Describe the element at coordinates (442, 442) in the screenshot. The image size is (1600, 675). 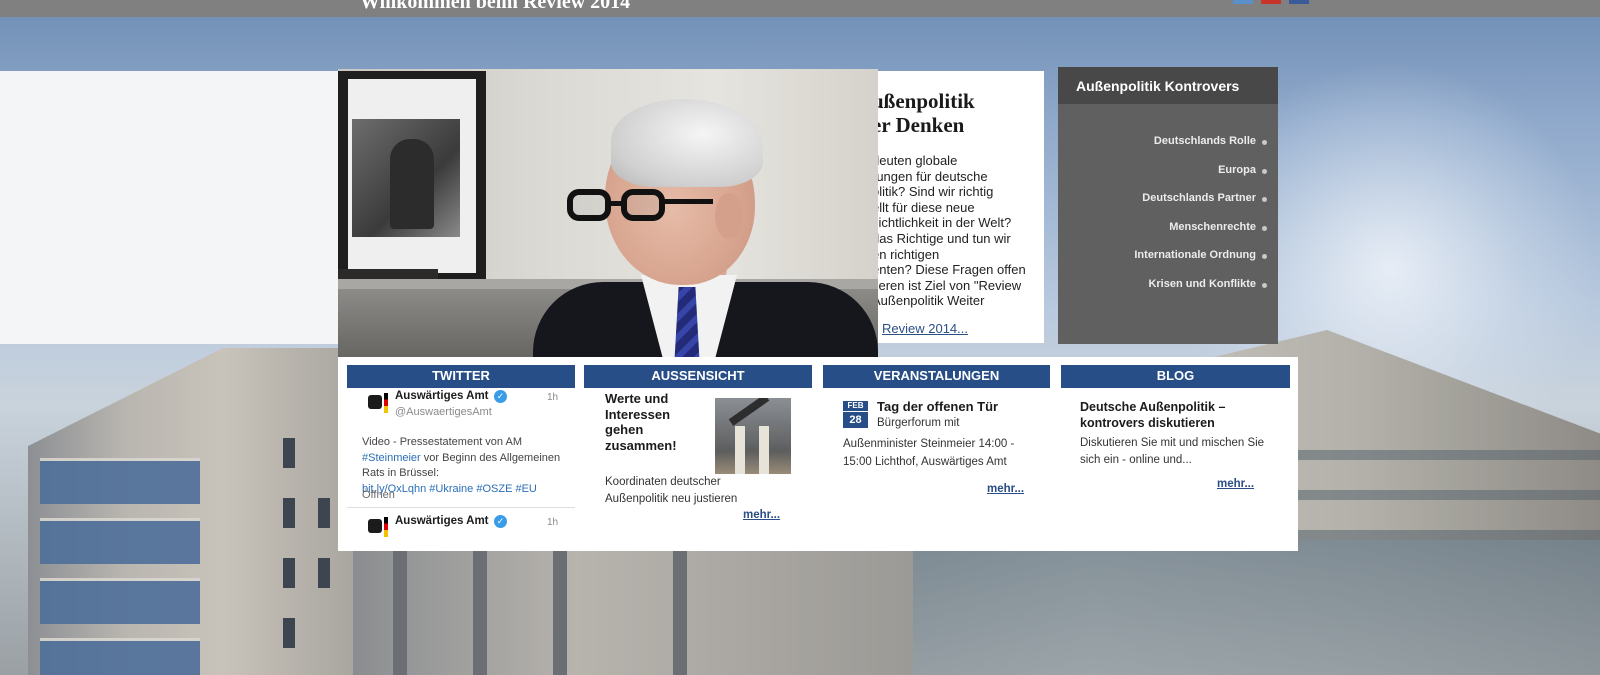
I see `tweet-text-prefix: Video - Pressestatement von AM` at that location.